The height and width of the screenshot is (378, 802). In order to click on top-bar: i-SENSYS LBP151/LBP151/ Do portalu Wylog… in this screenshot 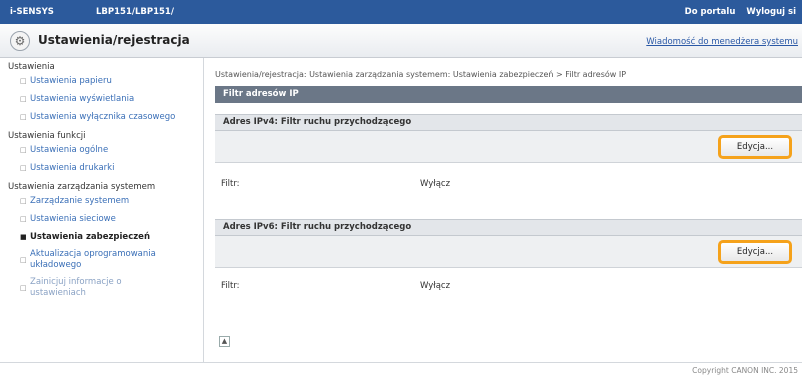, I will do `click(401, 12)`.